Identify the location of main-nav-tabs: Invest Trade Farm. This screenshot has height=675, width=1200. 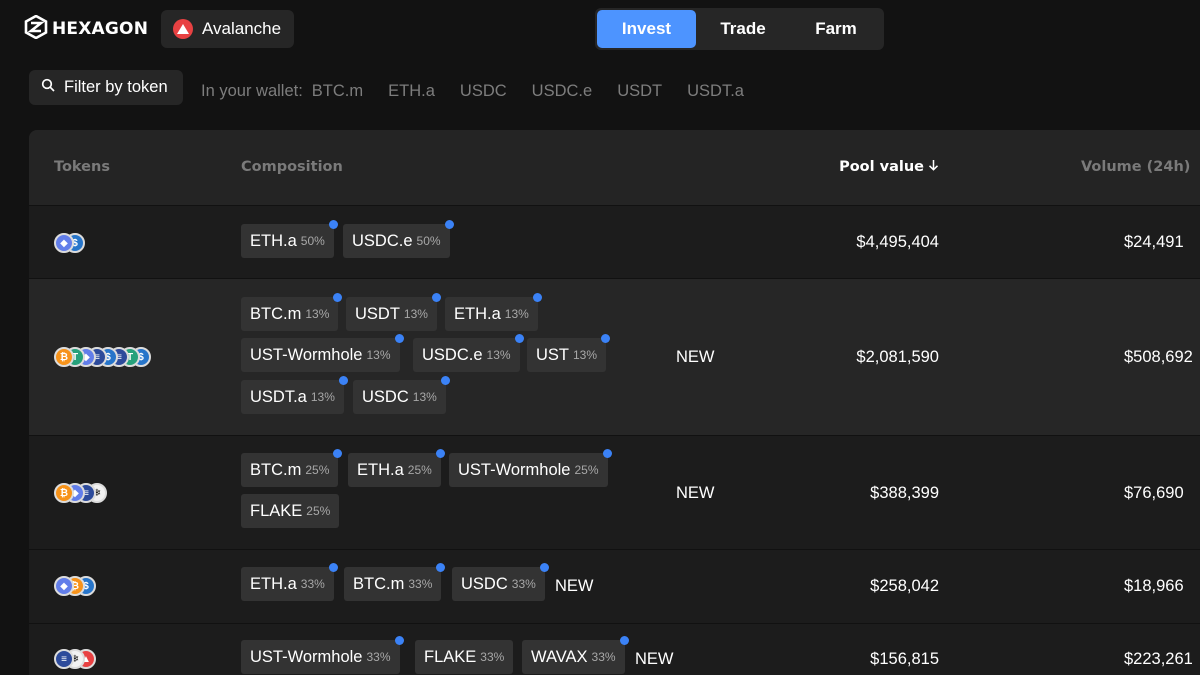
(739, 29).